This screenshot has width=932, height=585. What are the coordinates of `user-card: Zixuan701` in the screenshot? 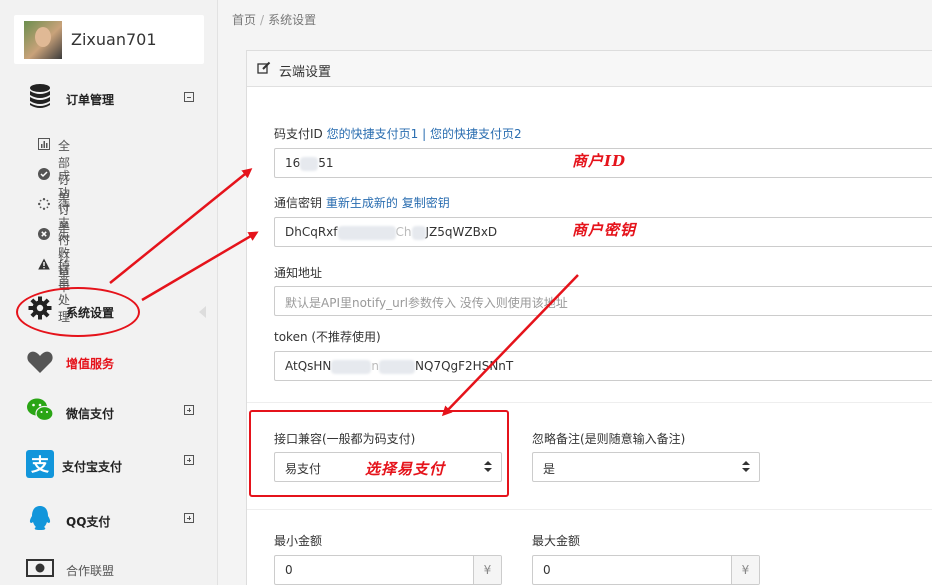 It's located at (109, 39).